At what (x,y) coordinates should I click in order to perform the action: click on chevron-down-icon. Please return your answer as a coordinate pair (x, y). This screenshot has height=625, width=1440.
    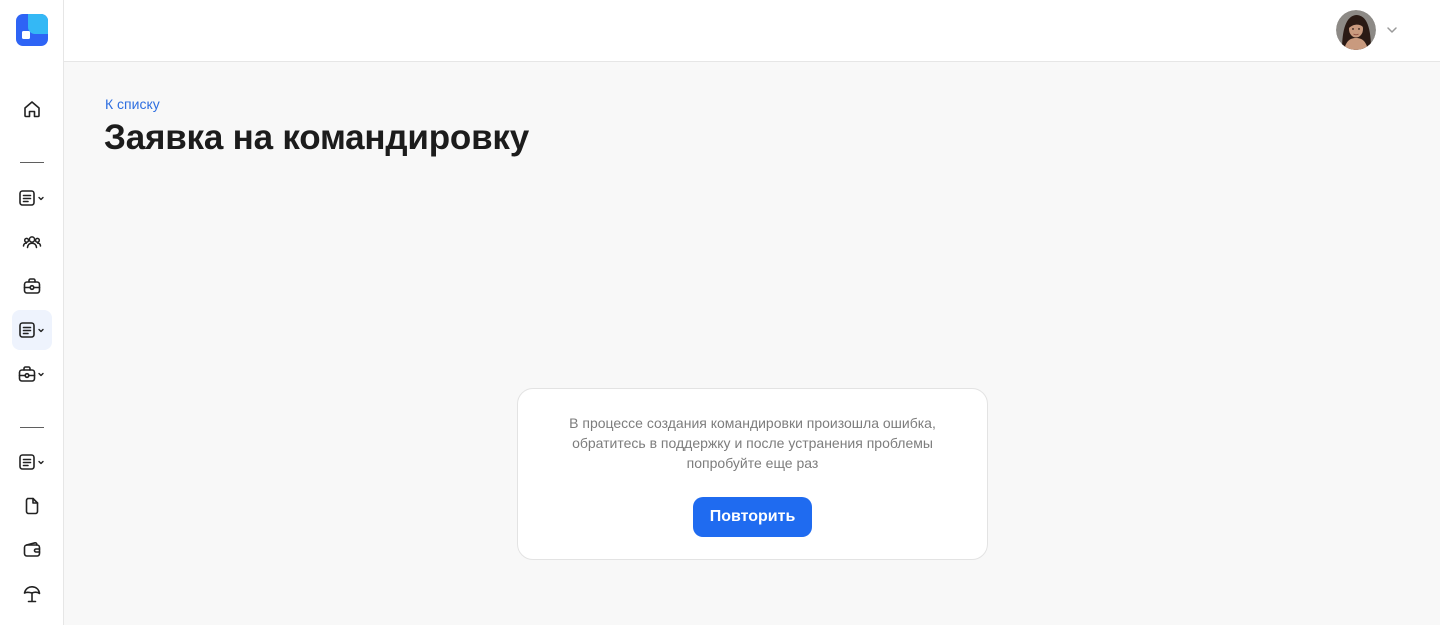
    Looking at the image, I should click on (1392, 30).